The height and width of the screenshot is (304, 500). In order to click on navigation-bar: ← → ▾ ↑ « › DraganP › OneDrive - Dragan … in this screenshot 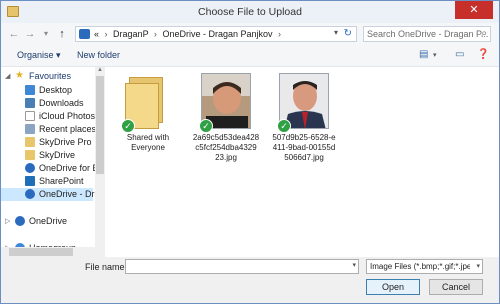, I will do `click(250, 34)`.